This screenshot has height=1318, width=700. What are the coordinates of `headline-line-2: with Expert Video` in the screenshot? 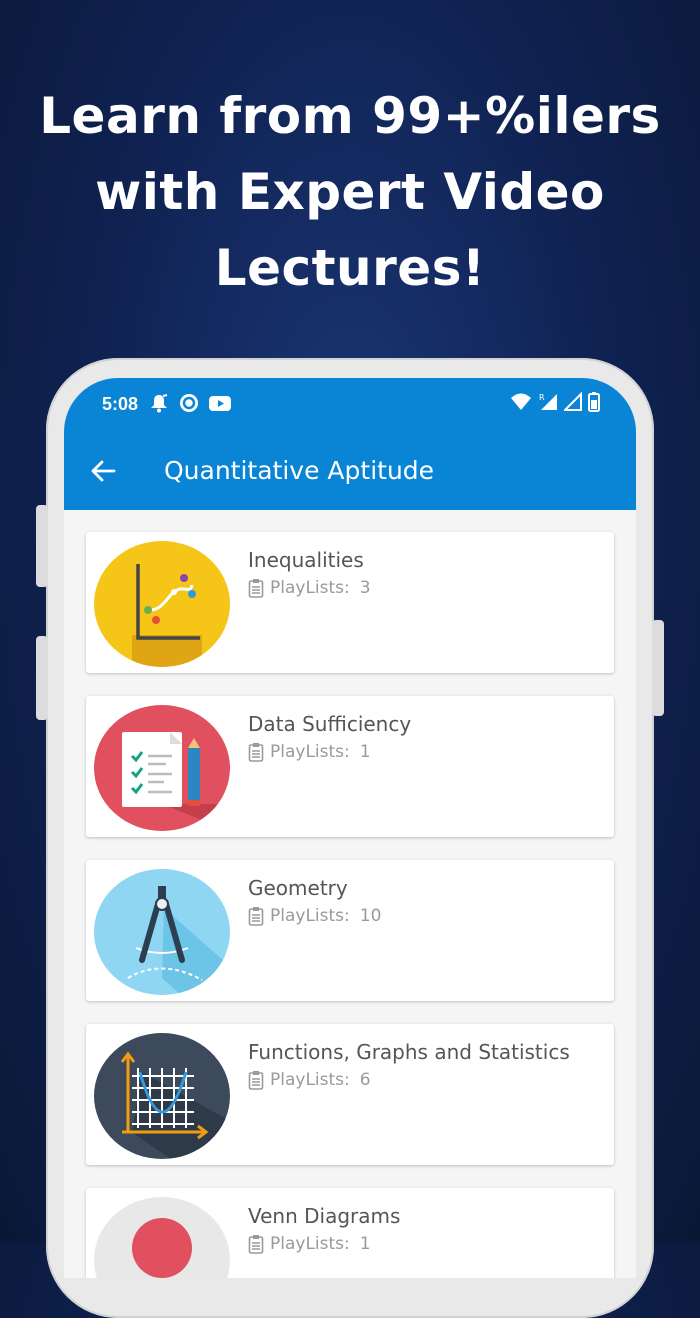 It's located at (350, 192).